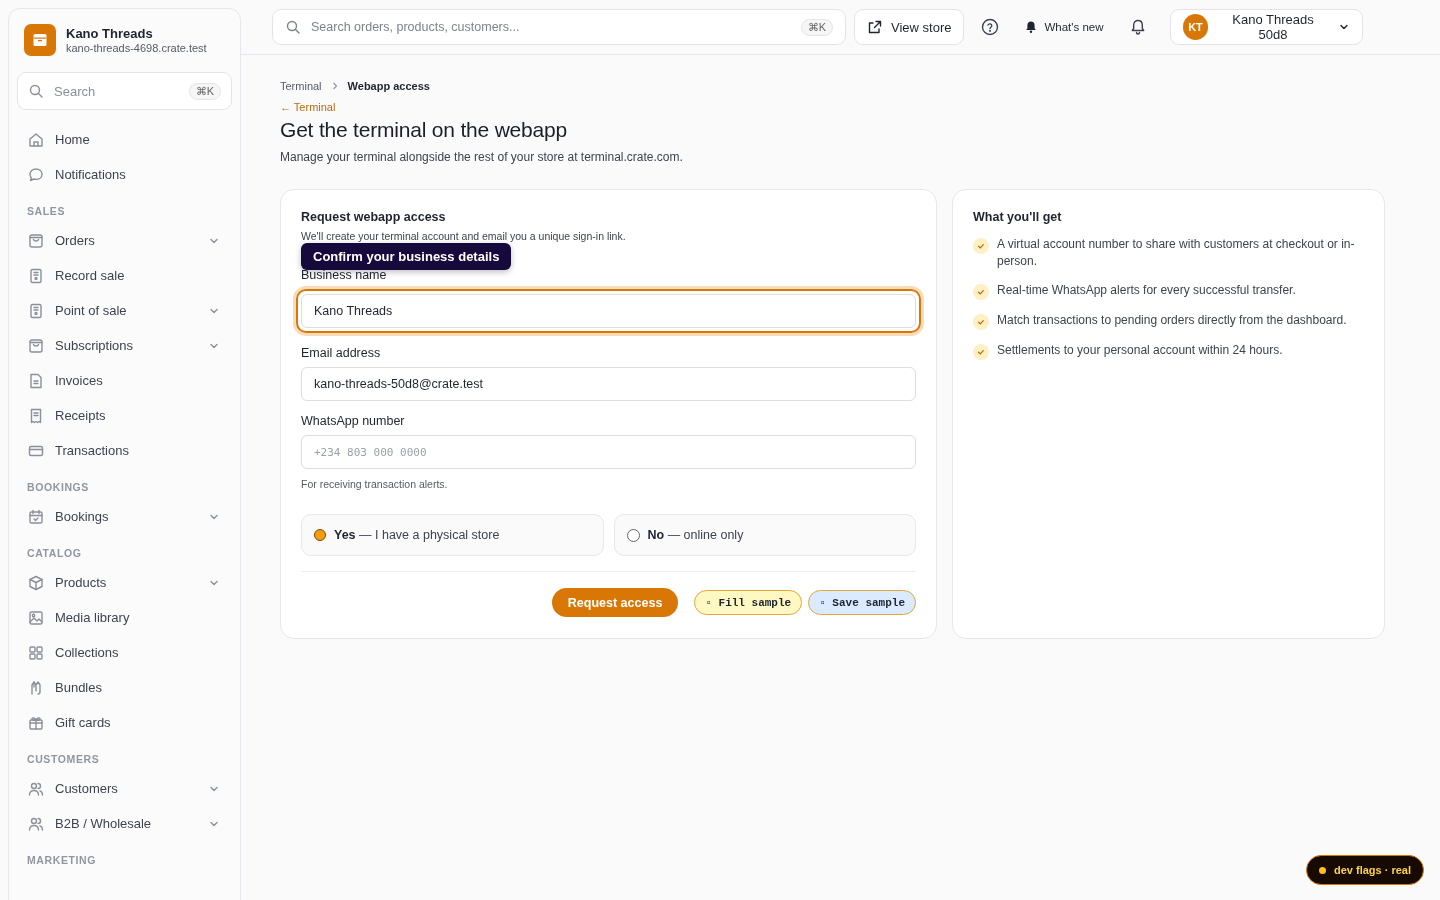  Describe the element at coordinates (344, 275) in the screenshot. I see `field-label: Business name` at that location.